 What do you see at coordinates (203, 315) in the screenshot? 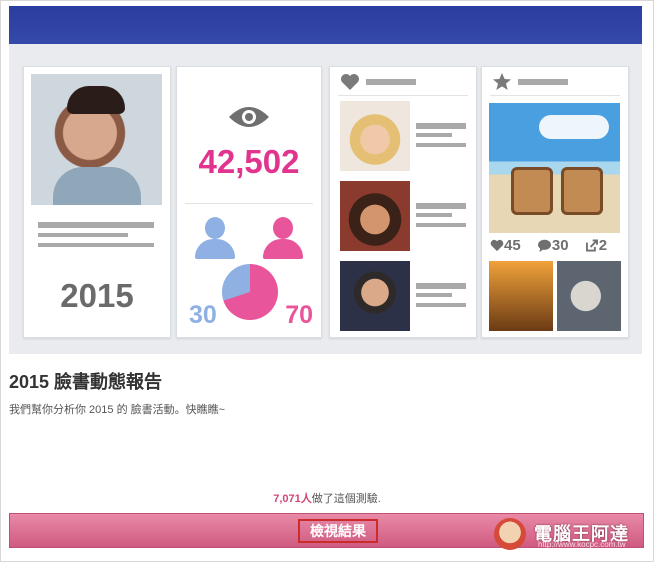
I see `male-percent: 30` at bounding box center [203, 315].